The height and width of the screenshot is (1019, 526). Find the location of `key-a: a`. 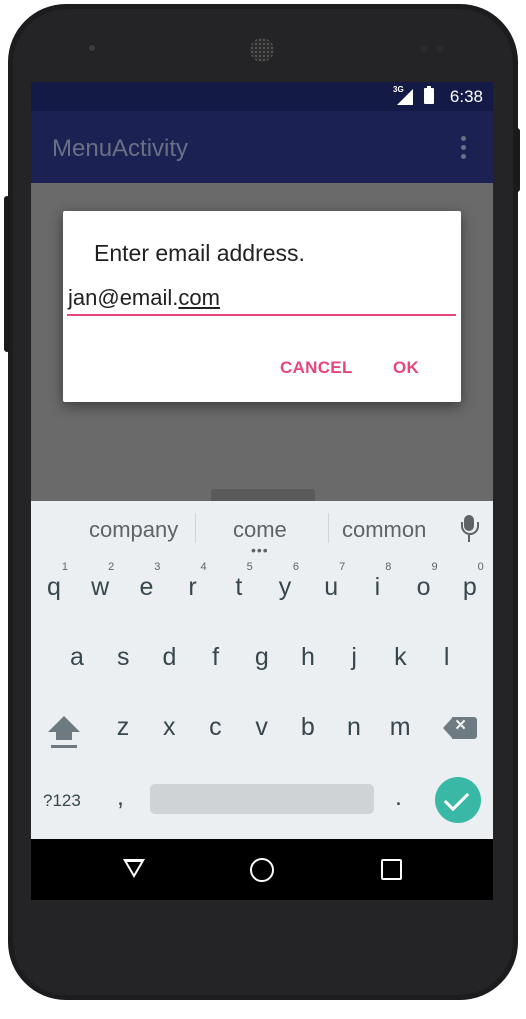

key-a: a is located at coordinates (77, 655).